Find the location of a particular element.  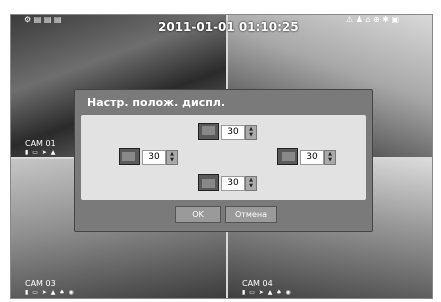

position-right-control: 30 ▲ ▼ is located at coordinates (307, 157).